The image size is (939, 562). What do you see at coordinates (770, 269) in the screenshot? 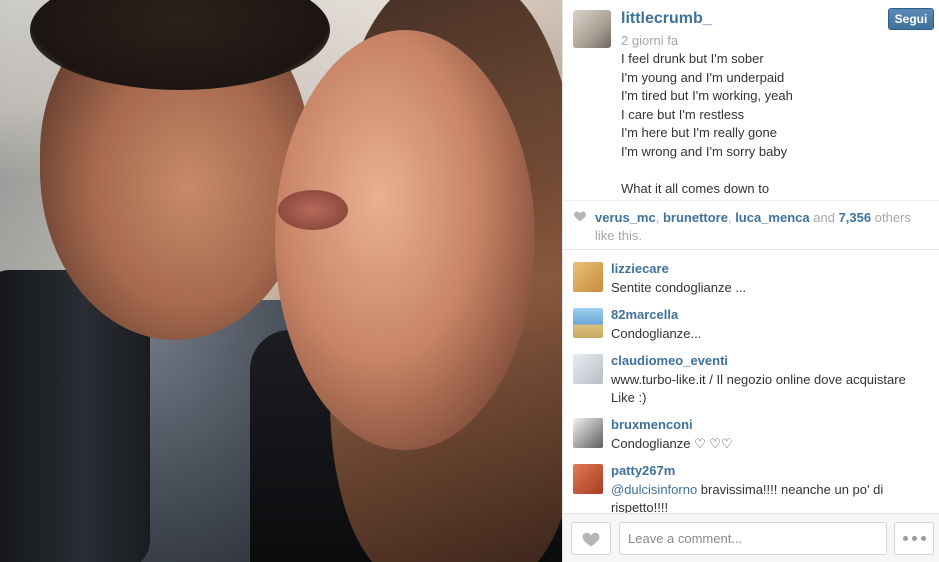
I see `comment-username: lizziecare` at bounding box center [770, 269].